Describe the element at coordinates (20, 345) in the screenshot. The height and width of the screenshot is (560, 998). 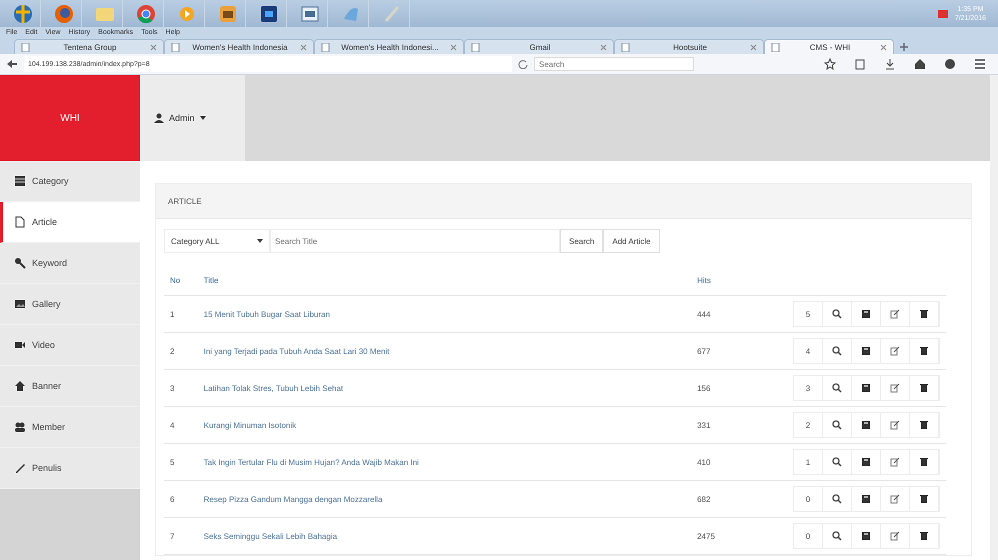
I see `video-icon` at that location.